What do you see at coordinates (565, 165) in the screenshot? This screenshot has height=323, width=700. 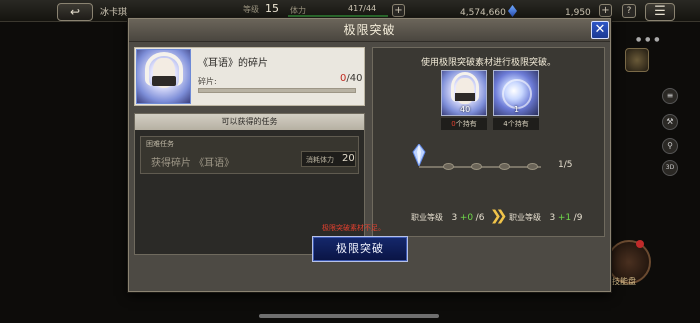 I see `breakthrough-progress: 1/5` at bounding box center [565, 165].